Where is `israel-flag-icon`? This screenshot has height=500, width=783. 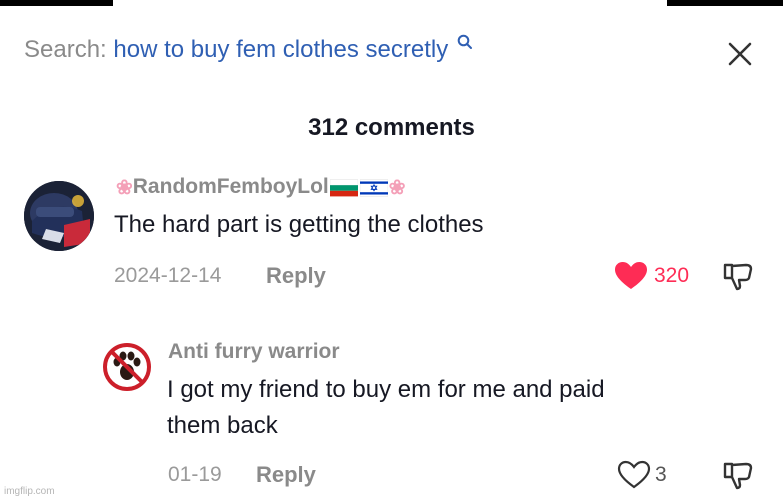
israel-flag-icon is located at coordinates (373, 187).